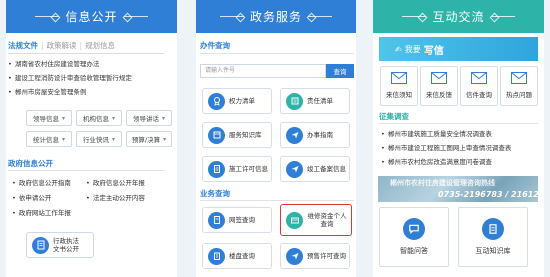 The width and height of the screenshot is (550, 277). Describe the element at coordinates (49, 183) in the screenshot. I see `link-guide: 政府信息公开指南` at that location.